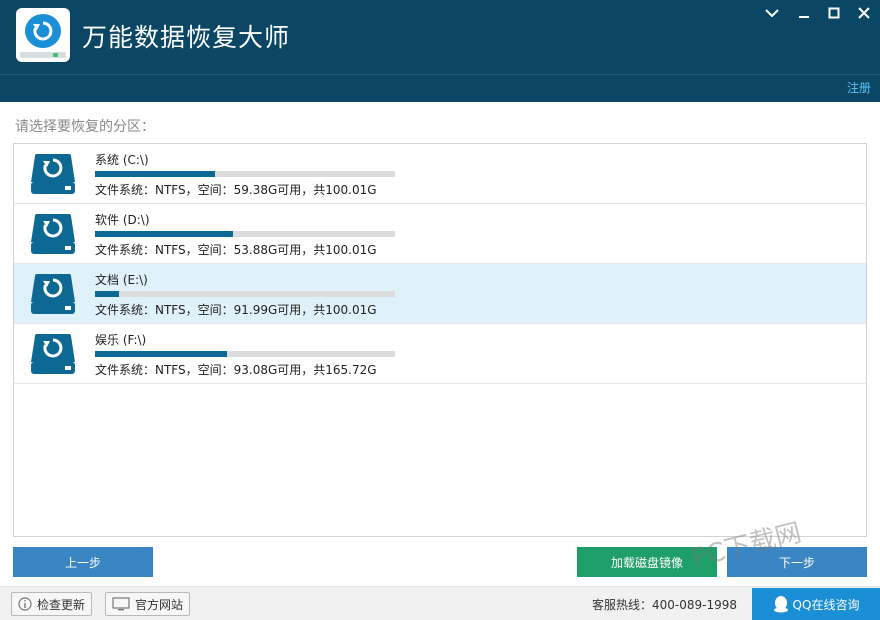 This screenshot has width=880, height=620. I want to click on hotline-text: 客服热线：400-089-1998, so click(665, 605).